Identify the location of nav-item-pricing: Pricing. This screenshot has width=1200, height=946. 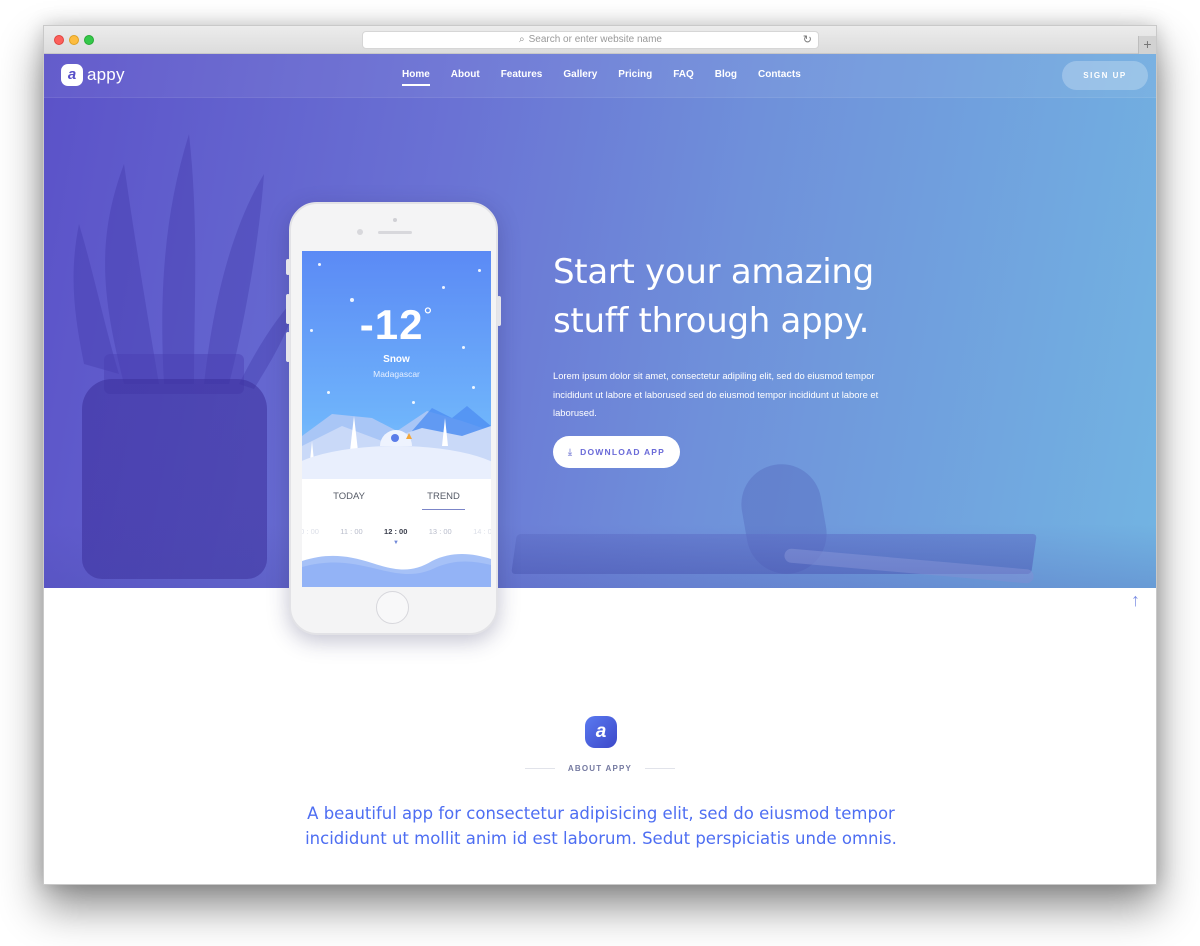
(635, 77).